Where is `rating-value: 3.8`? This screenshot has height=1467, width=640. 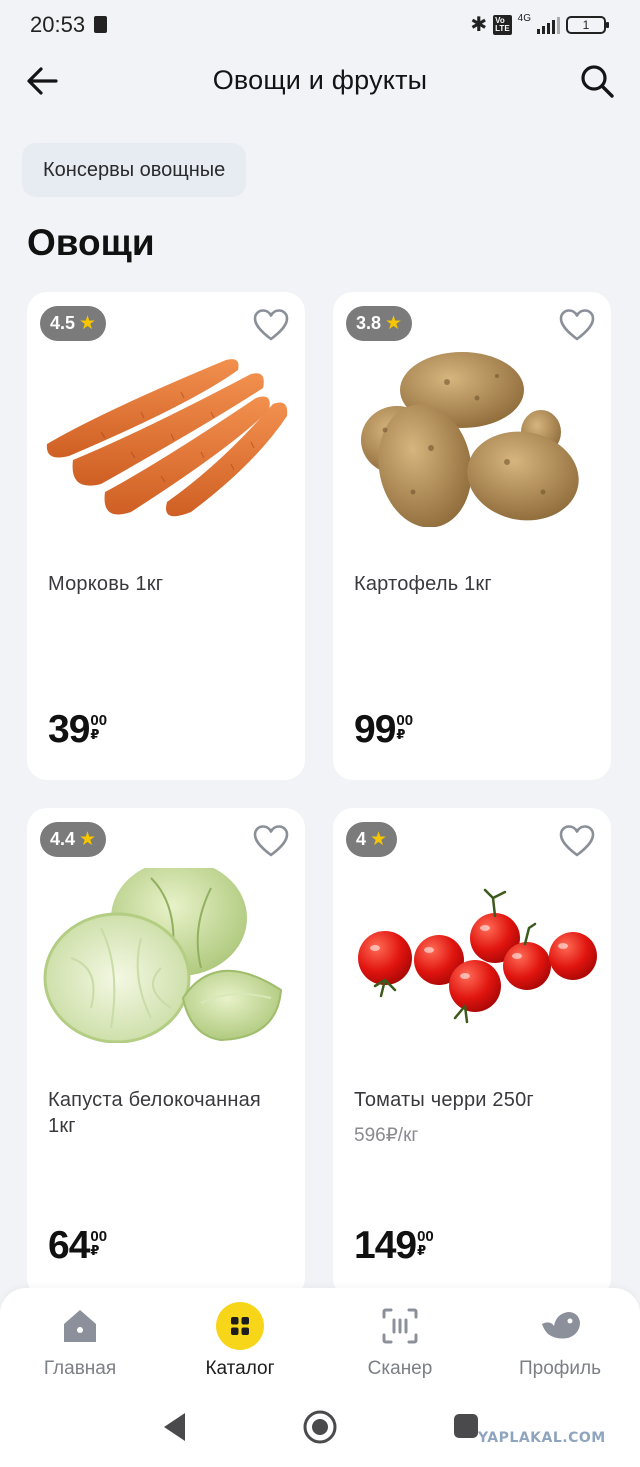
rating-value: 3.8 is located at coordinates (369, 323).